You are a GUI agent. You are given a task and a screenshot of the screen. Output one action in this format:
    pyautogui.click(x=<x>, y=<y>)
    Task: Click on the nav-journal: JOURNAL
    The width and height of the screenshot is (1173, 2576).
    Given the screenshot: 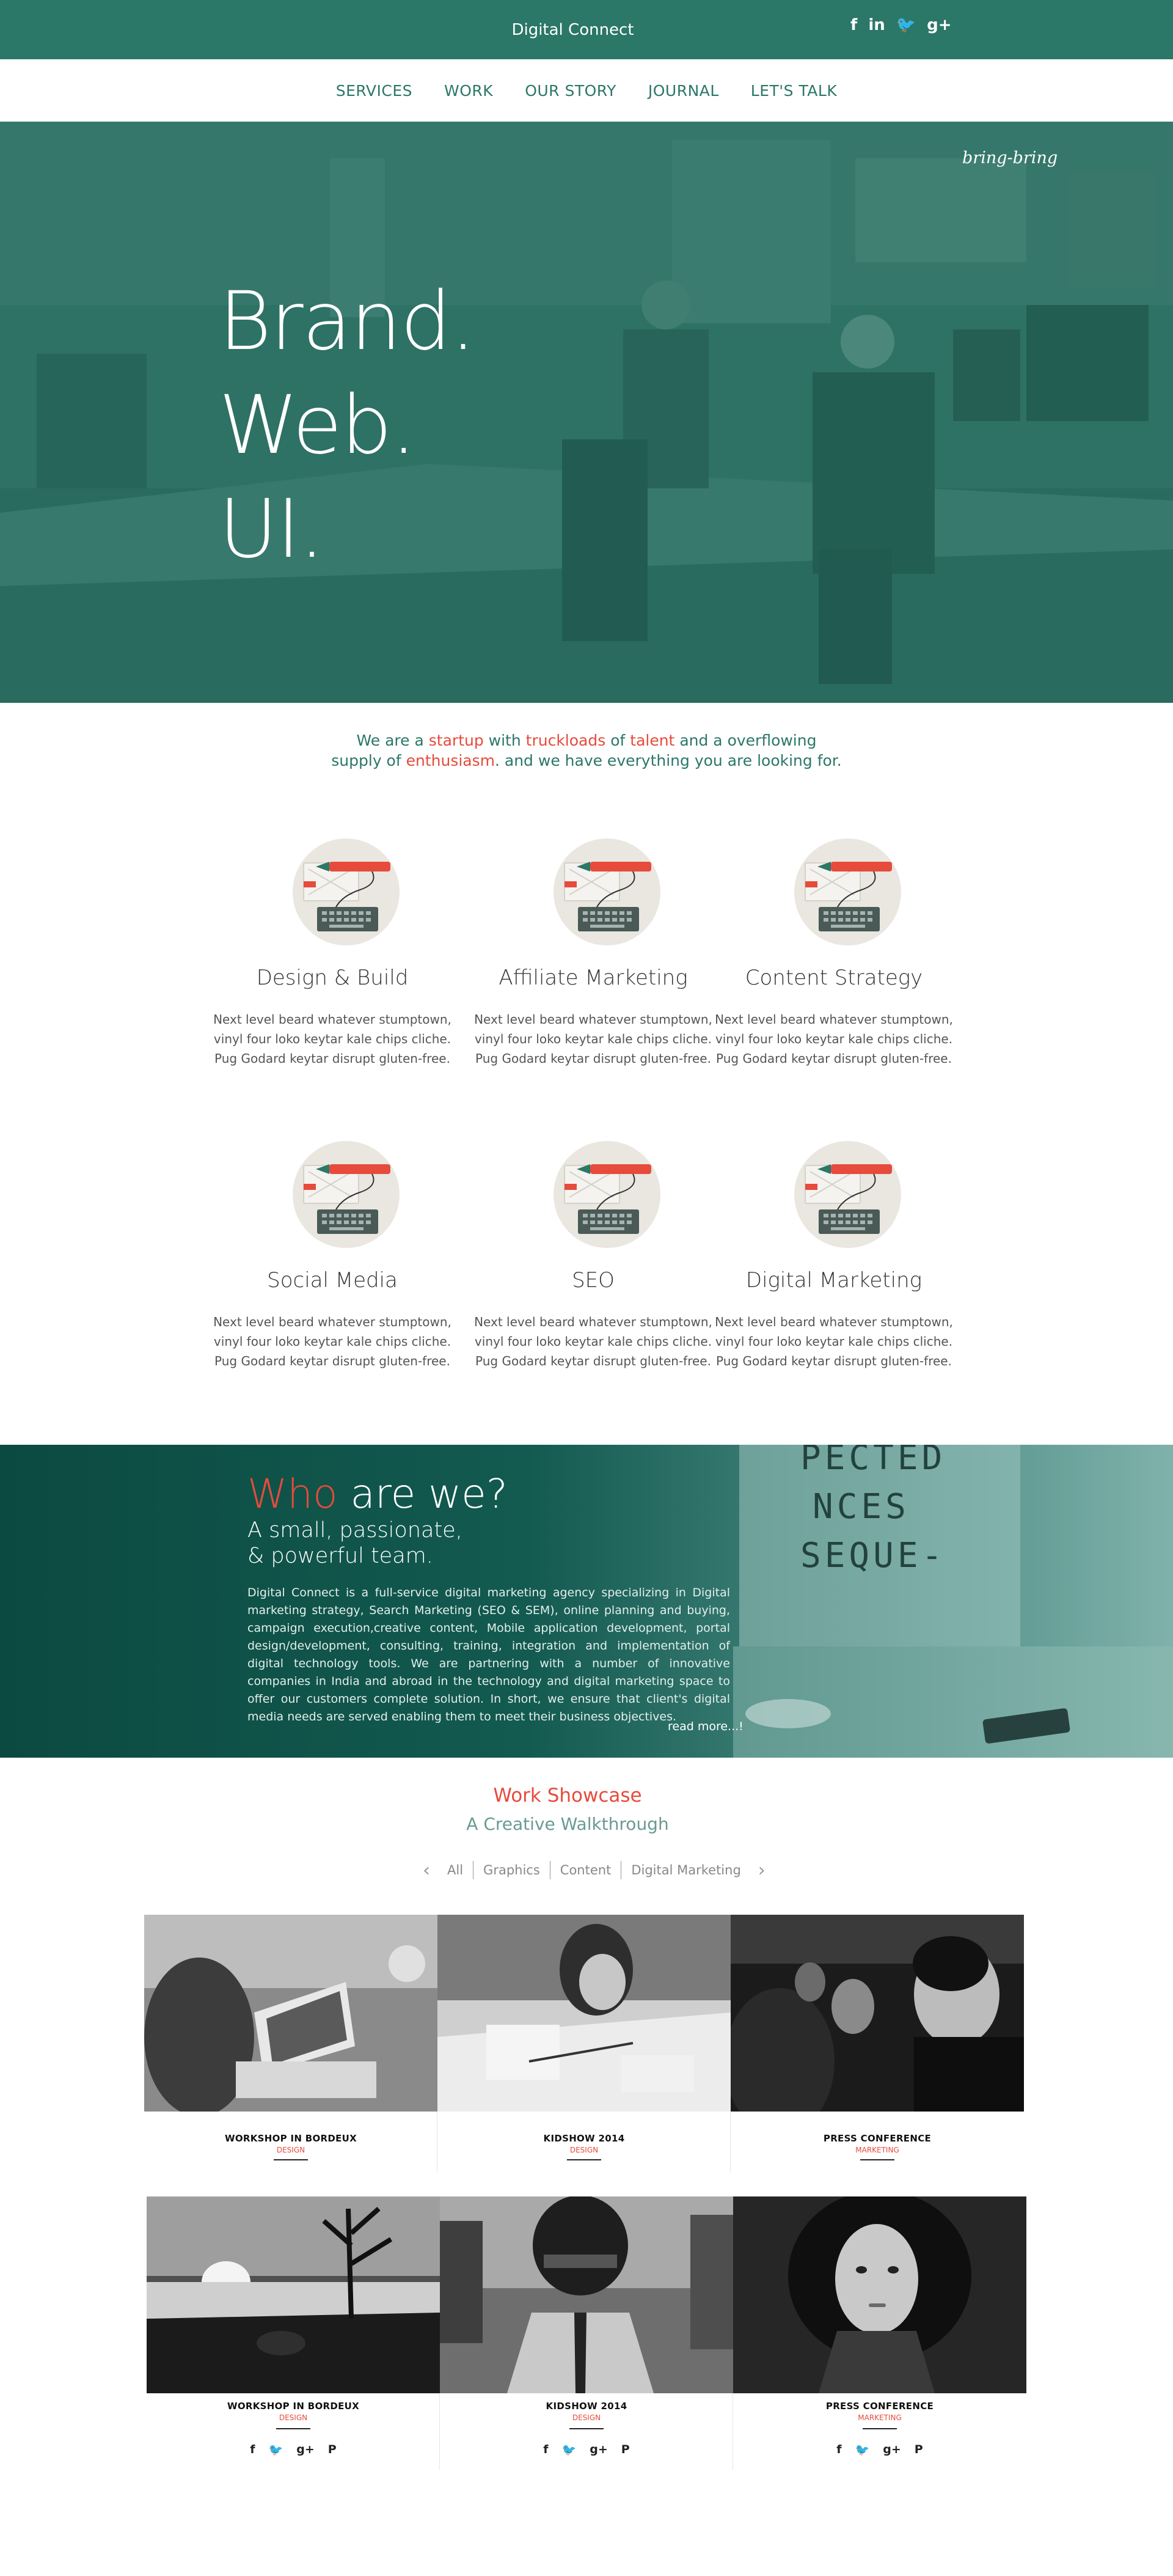 What is the action you would take?
    pyautogui.click(x=683, y=91)
    